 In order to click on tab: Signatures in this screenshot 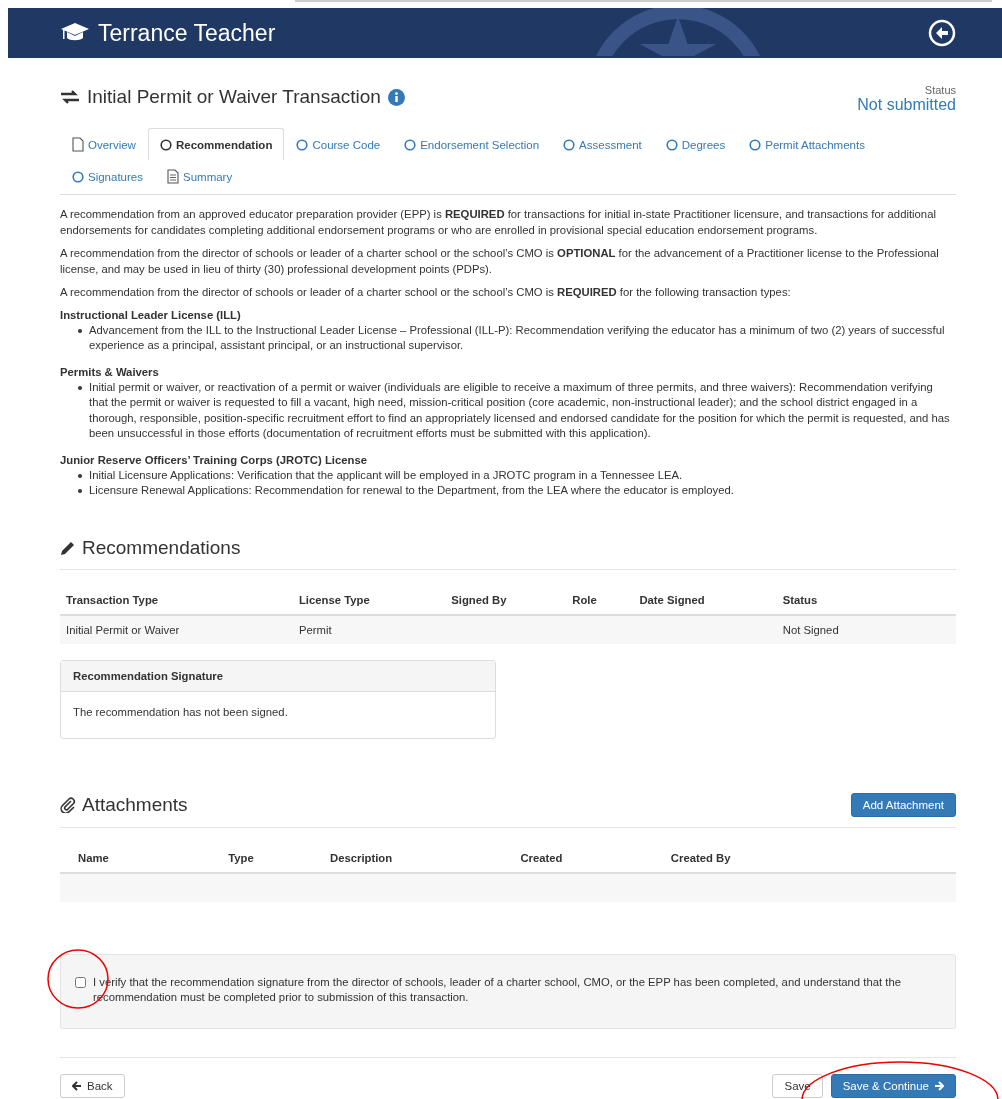, I will do `click(107, 176)`.